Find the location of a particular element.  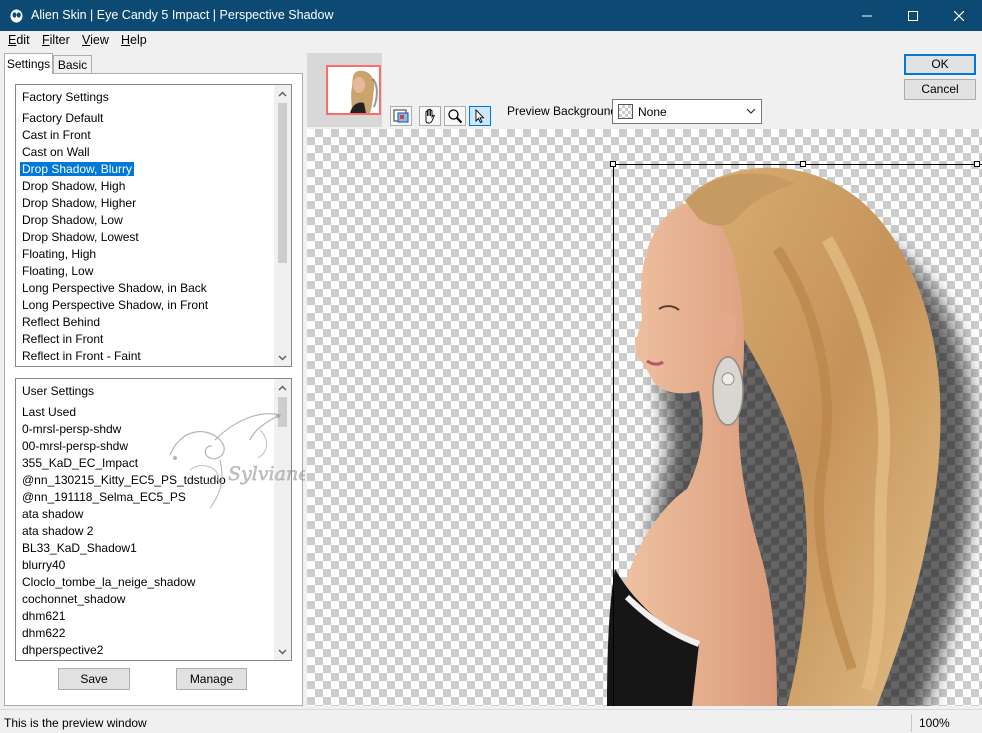

list-item-label: Drop Shadow, High is located at coordinates (74, 186).